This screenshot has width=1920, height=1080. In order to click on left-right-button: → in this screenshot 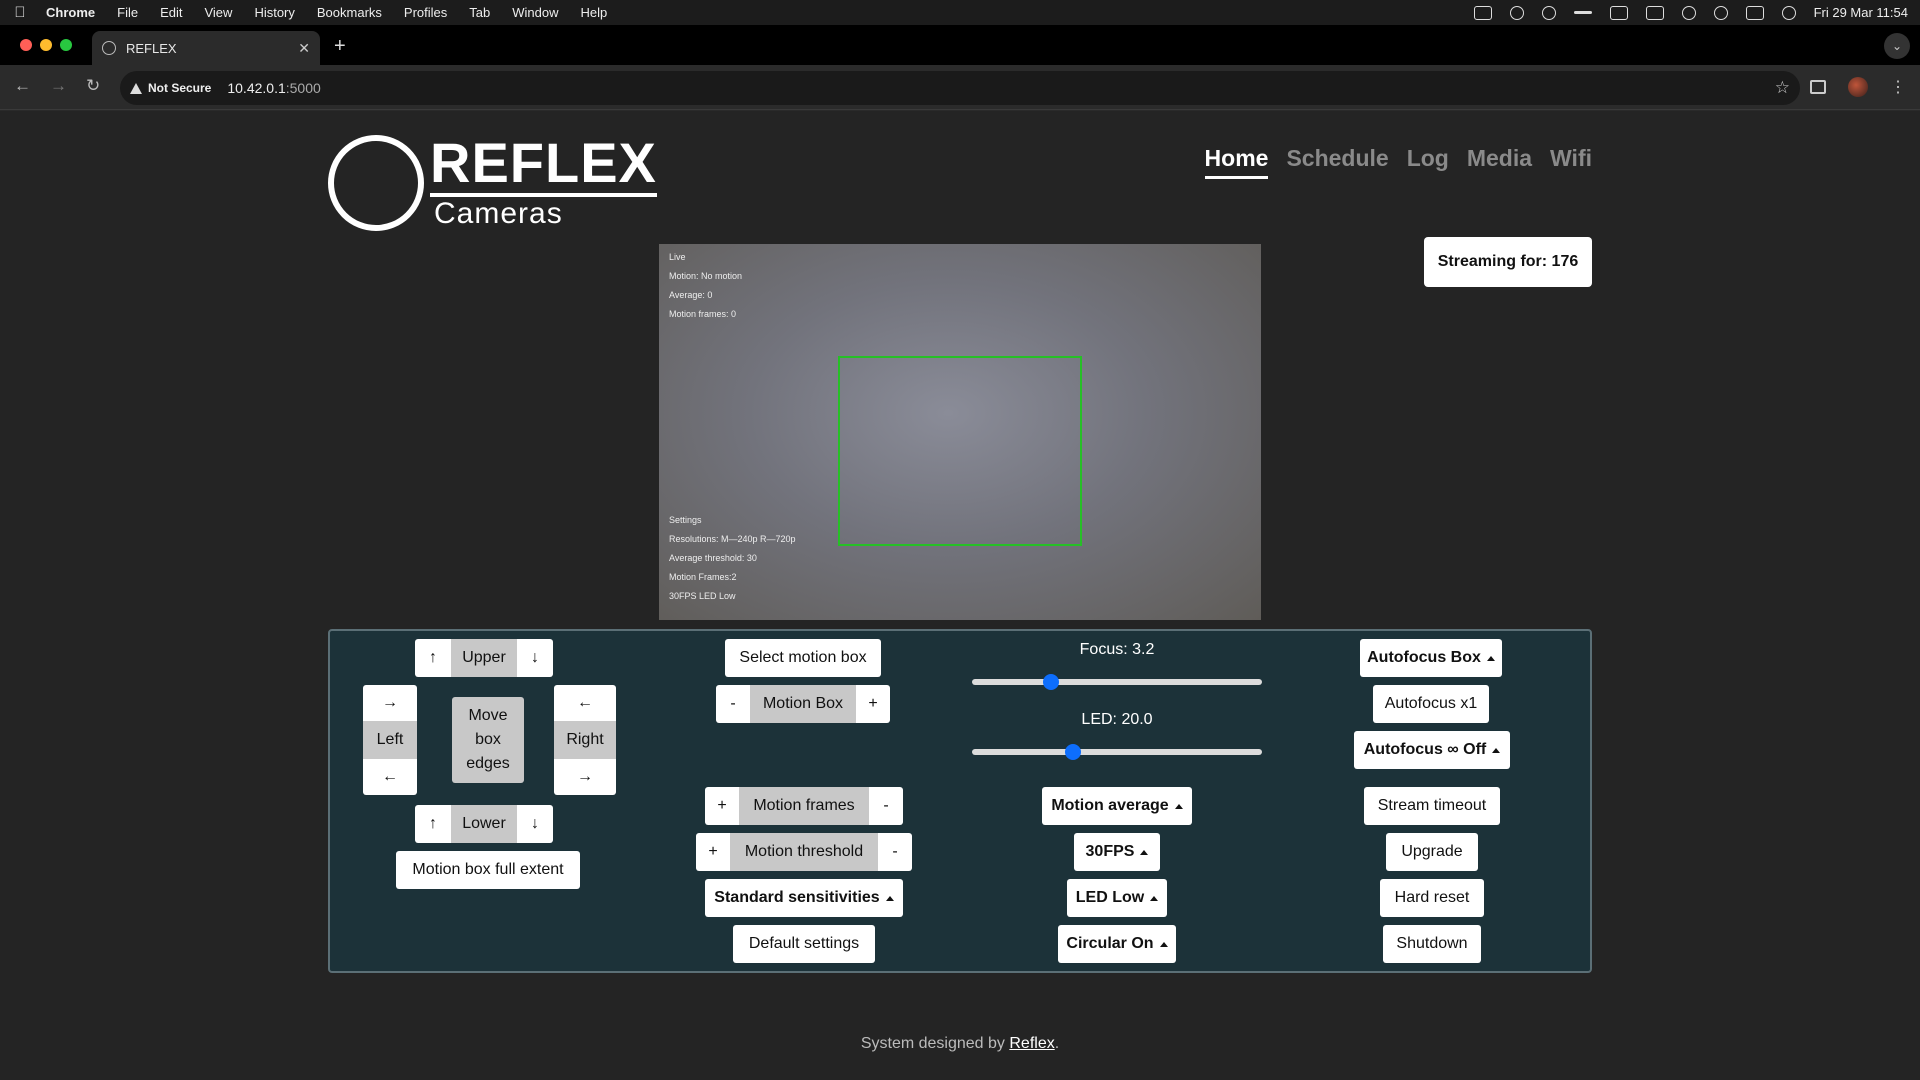, I will do `click(390, 703)`.